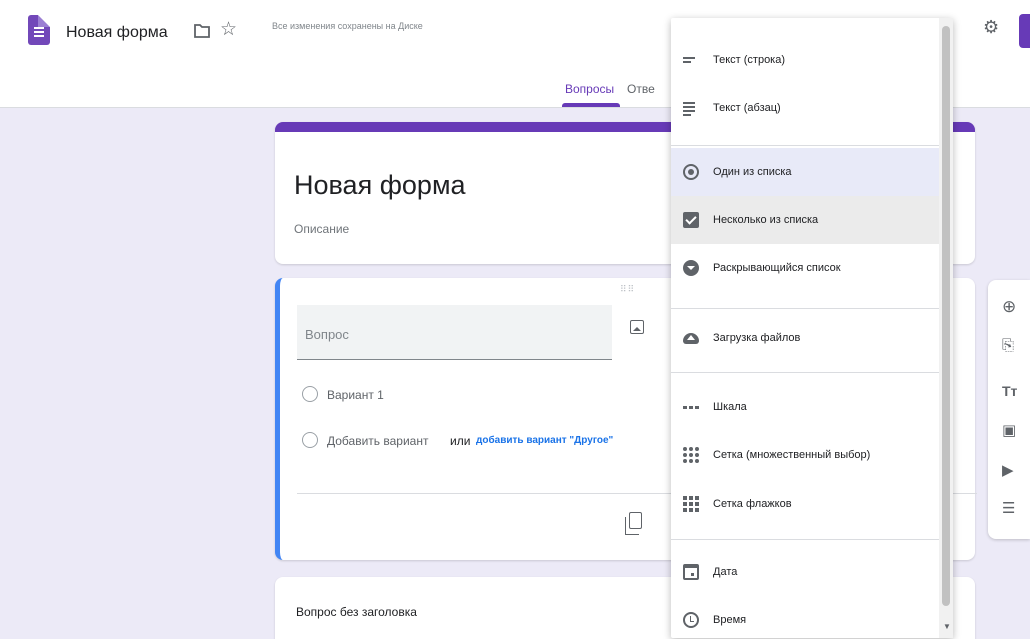 The image size is (1030, 639). Describe the element at coordinates (691, 572) in the screenshot. I see `calendar-icon` at that location.